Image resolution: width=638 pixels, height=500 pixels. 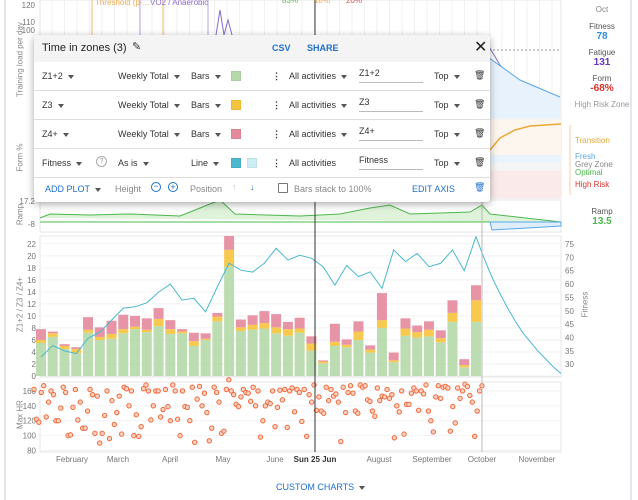 What do you see at coordinates (58, 76) in the screenshot?
I see `field-select: Z1+2` at bounding box center [58, 76].